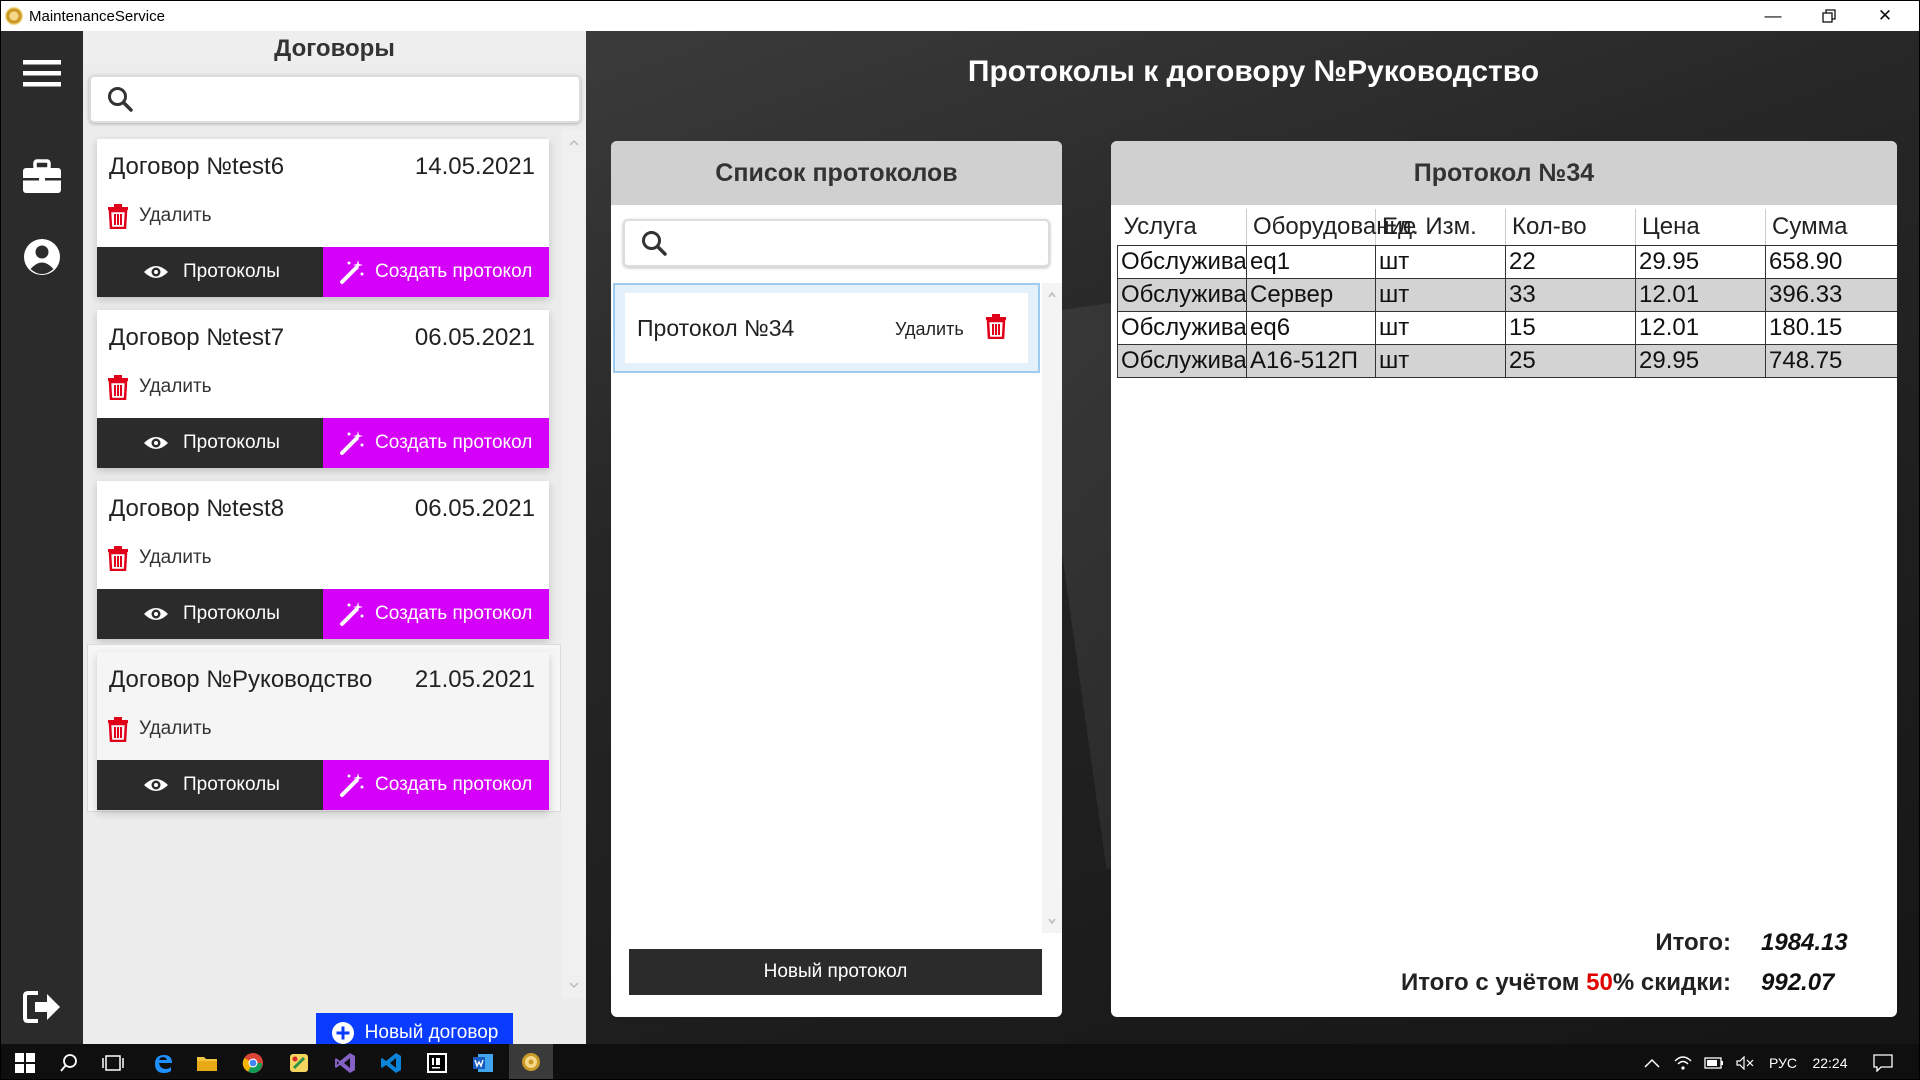 The height and width of the screenshot is (1080, 1920). Describe the element at coordinates (14, 16) in the screenshot. I see `app-icon` at that location.